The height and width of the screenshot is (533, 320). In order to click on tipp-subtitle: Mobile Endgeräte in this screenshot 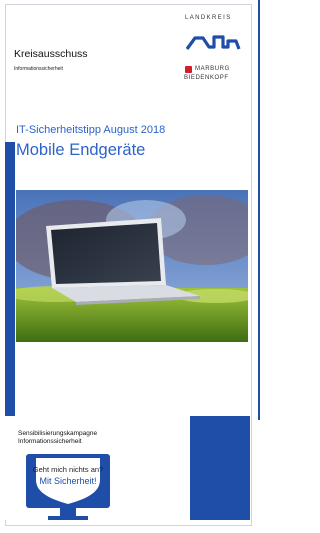, I will do `click(81, 150)`.